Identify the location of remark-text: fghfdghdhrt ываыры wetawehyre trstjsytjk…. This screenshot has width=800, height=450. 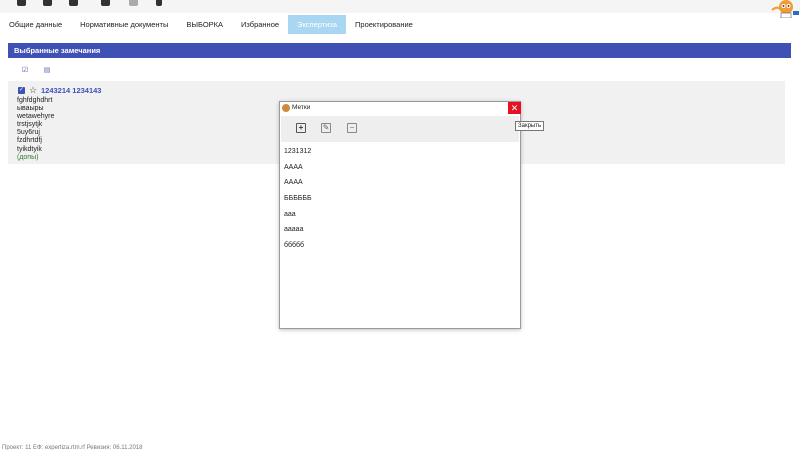
(35, 129).